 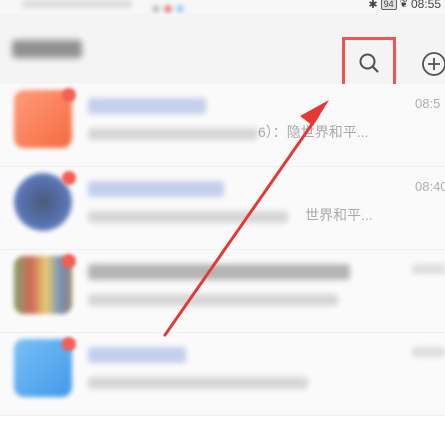 I want to click on status-notification-icons, so click(x=173, y=6).